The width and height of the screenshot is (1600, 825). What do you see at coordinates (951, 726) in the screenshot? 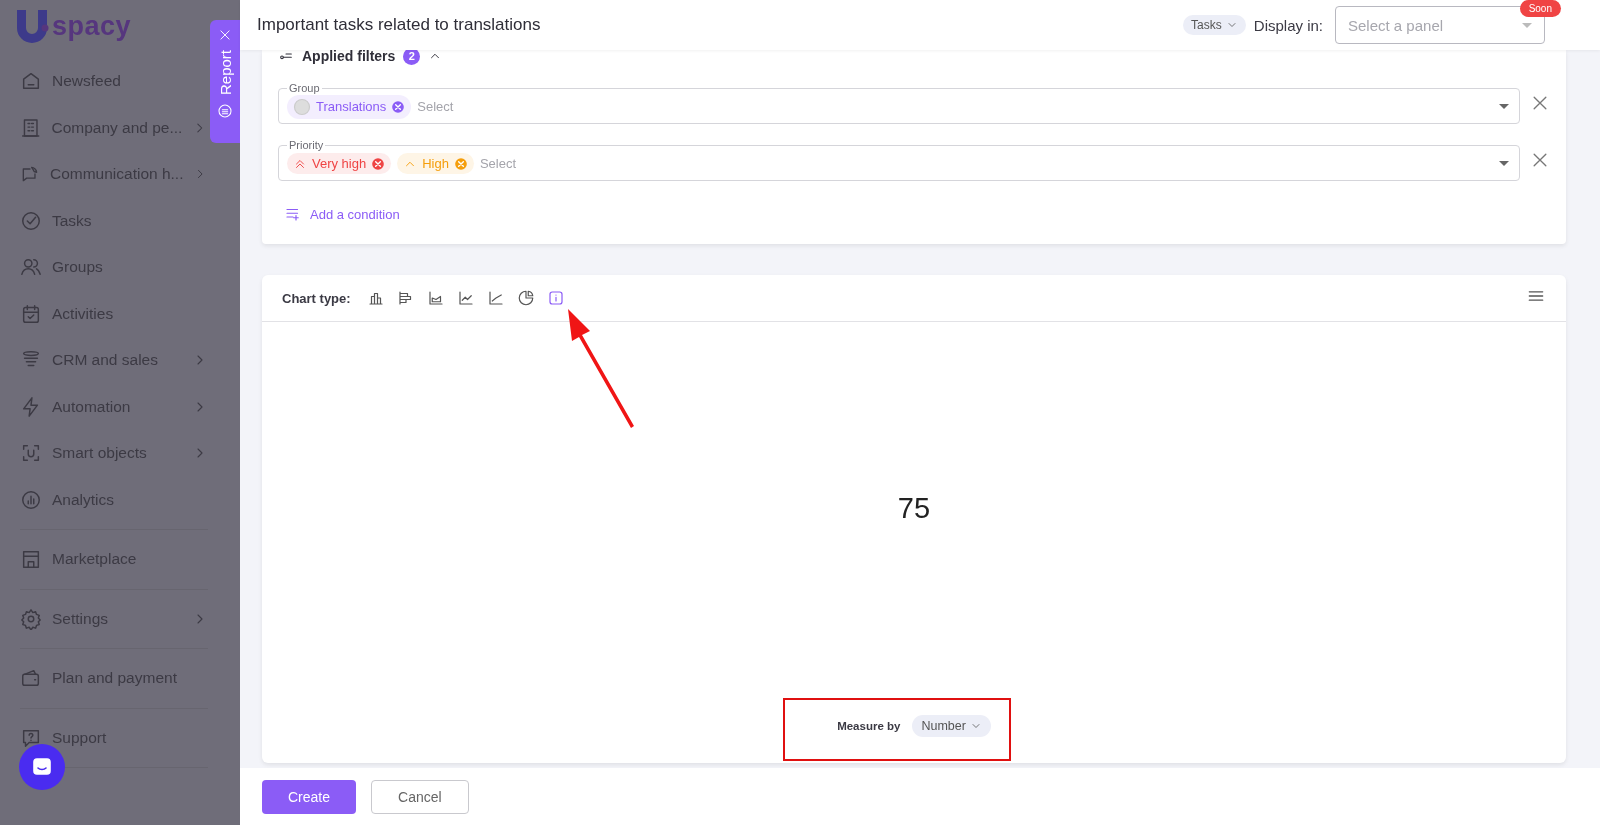
I see `measure-dropdown: Number` at bounding box center [951, 726].